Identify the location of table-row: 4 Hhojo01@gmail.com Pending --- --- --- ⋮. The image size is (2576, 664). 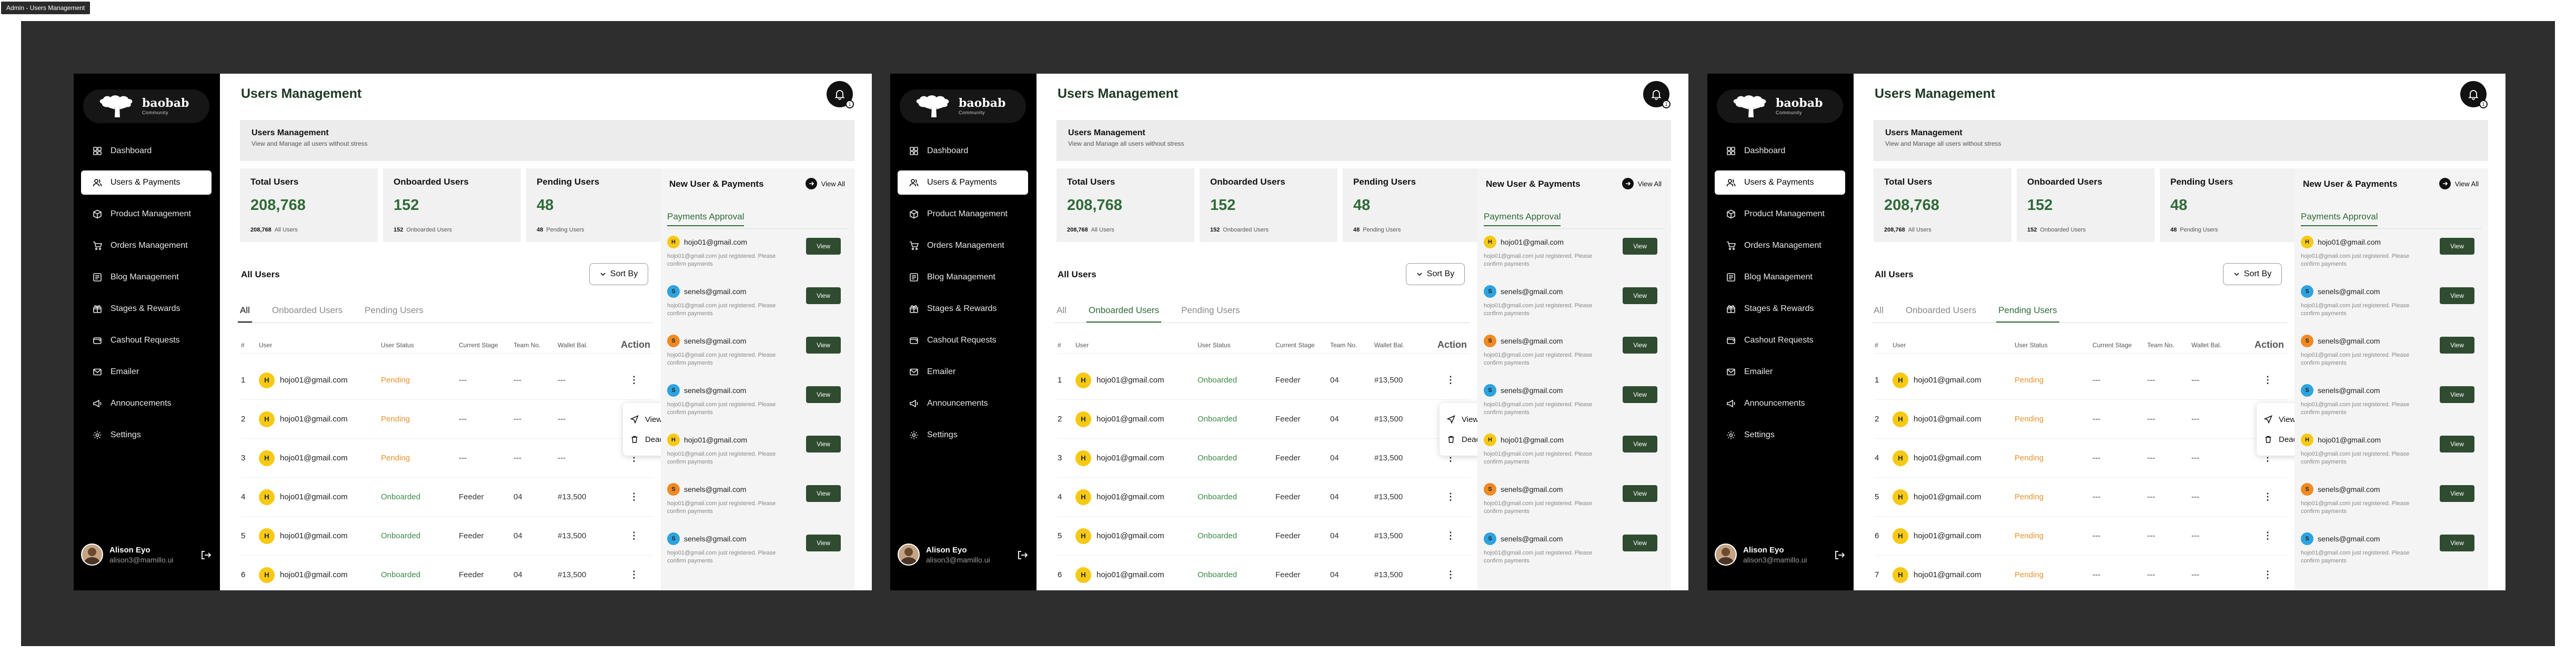
(2081, 459).